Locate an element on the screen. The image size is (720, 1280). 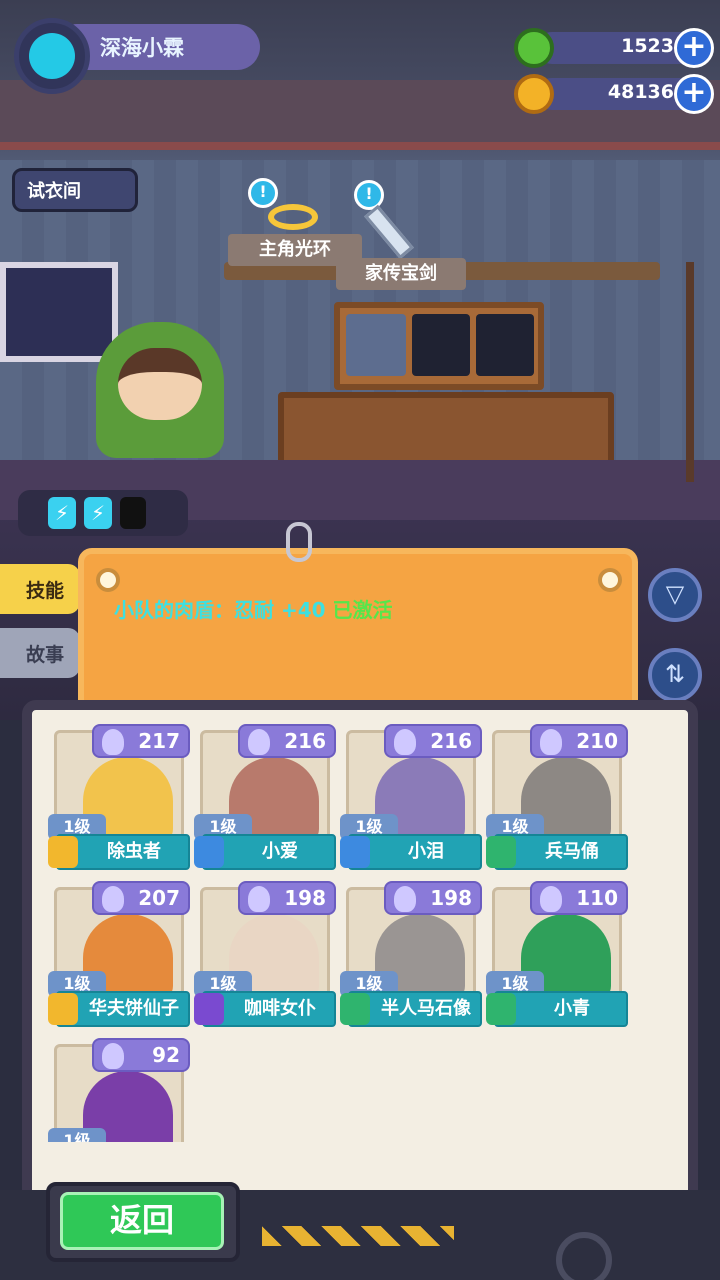
power-badge: 110 is located at coordinates (579, 898).